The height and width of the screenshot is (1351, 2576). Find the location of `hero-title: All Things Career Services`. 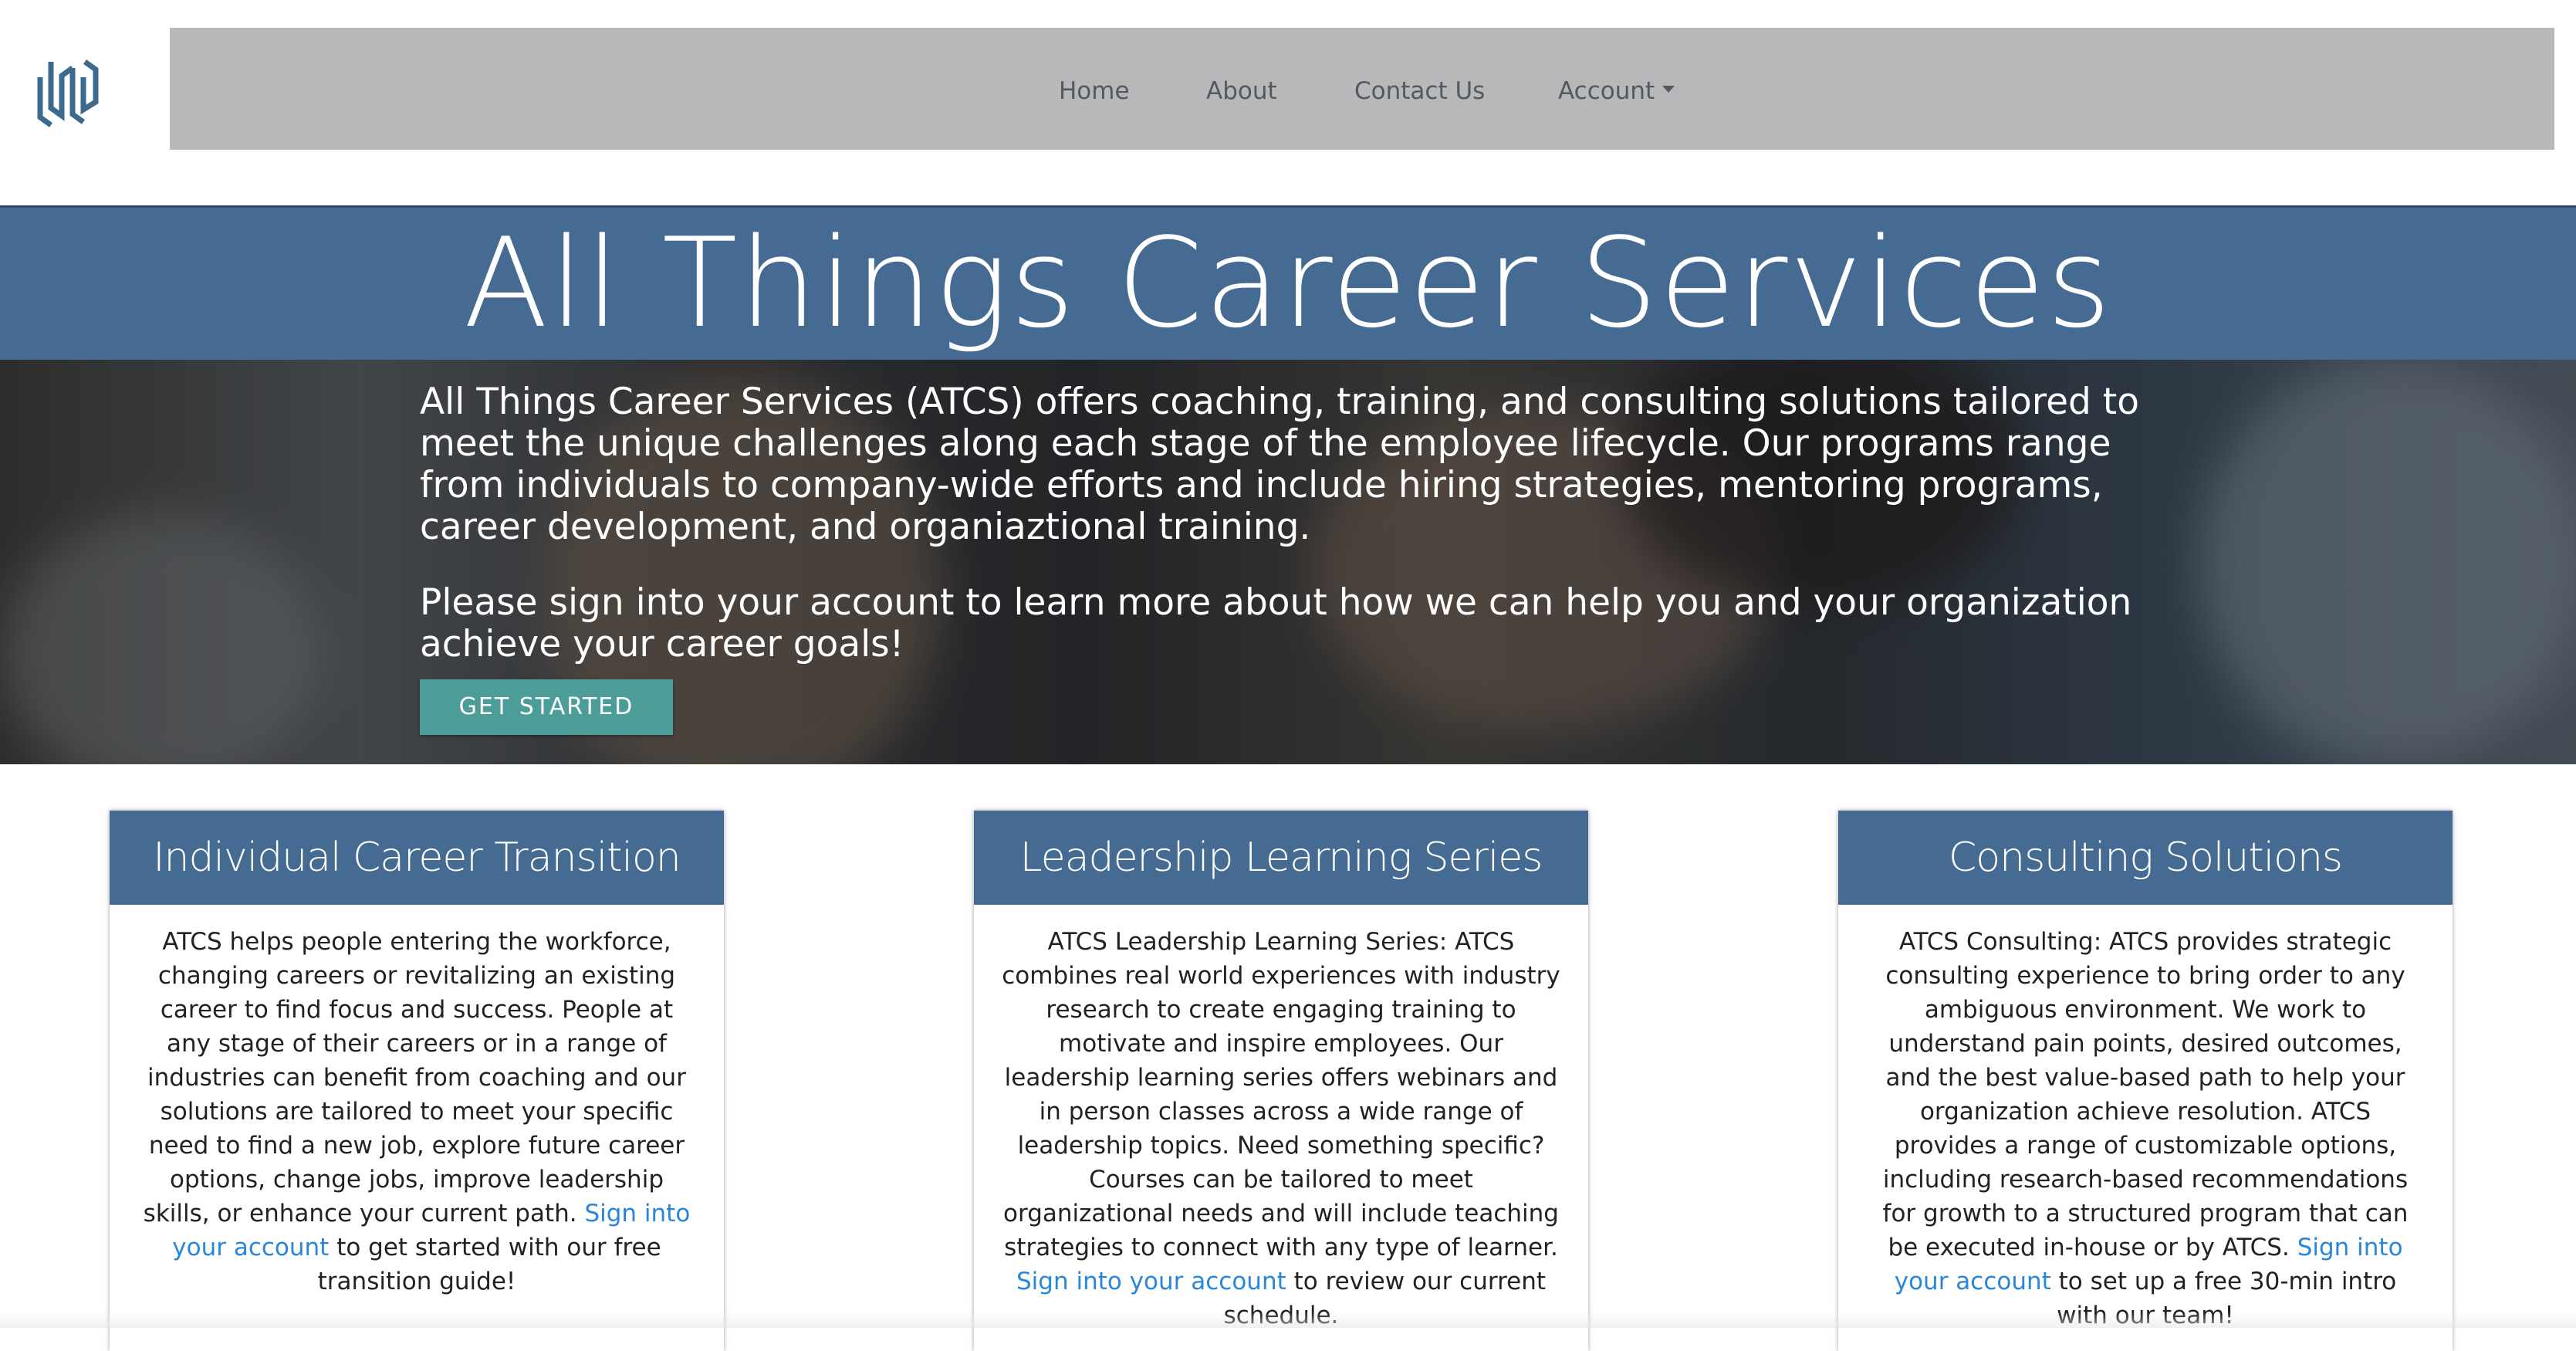

hero-title: All Things Career Services is located at coordinates (1288, 283).